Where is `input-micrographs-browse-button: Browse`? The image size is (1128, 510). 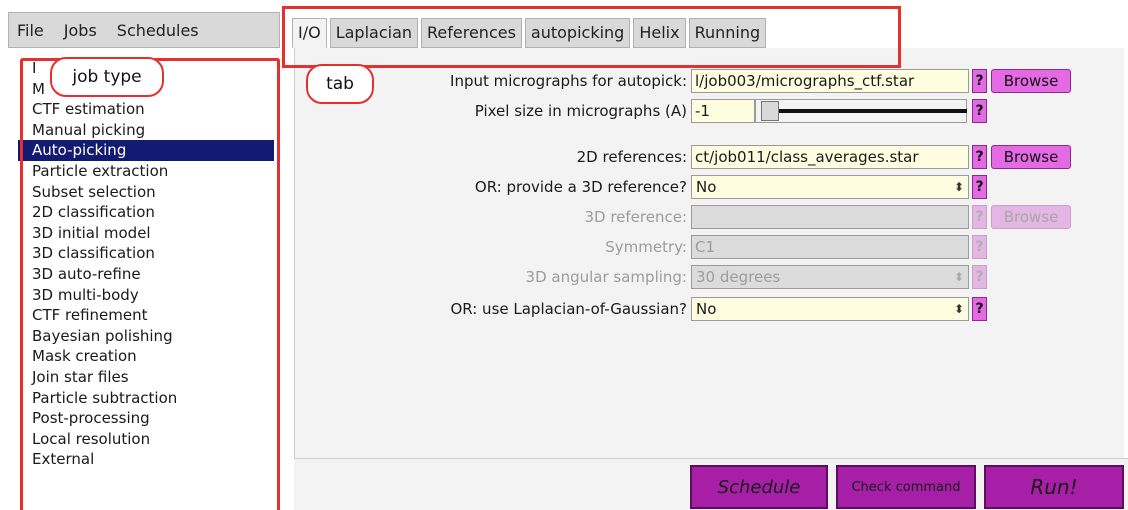 input-micrographs-browse-button: Browse is located at coordinates (1031, 81).